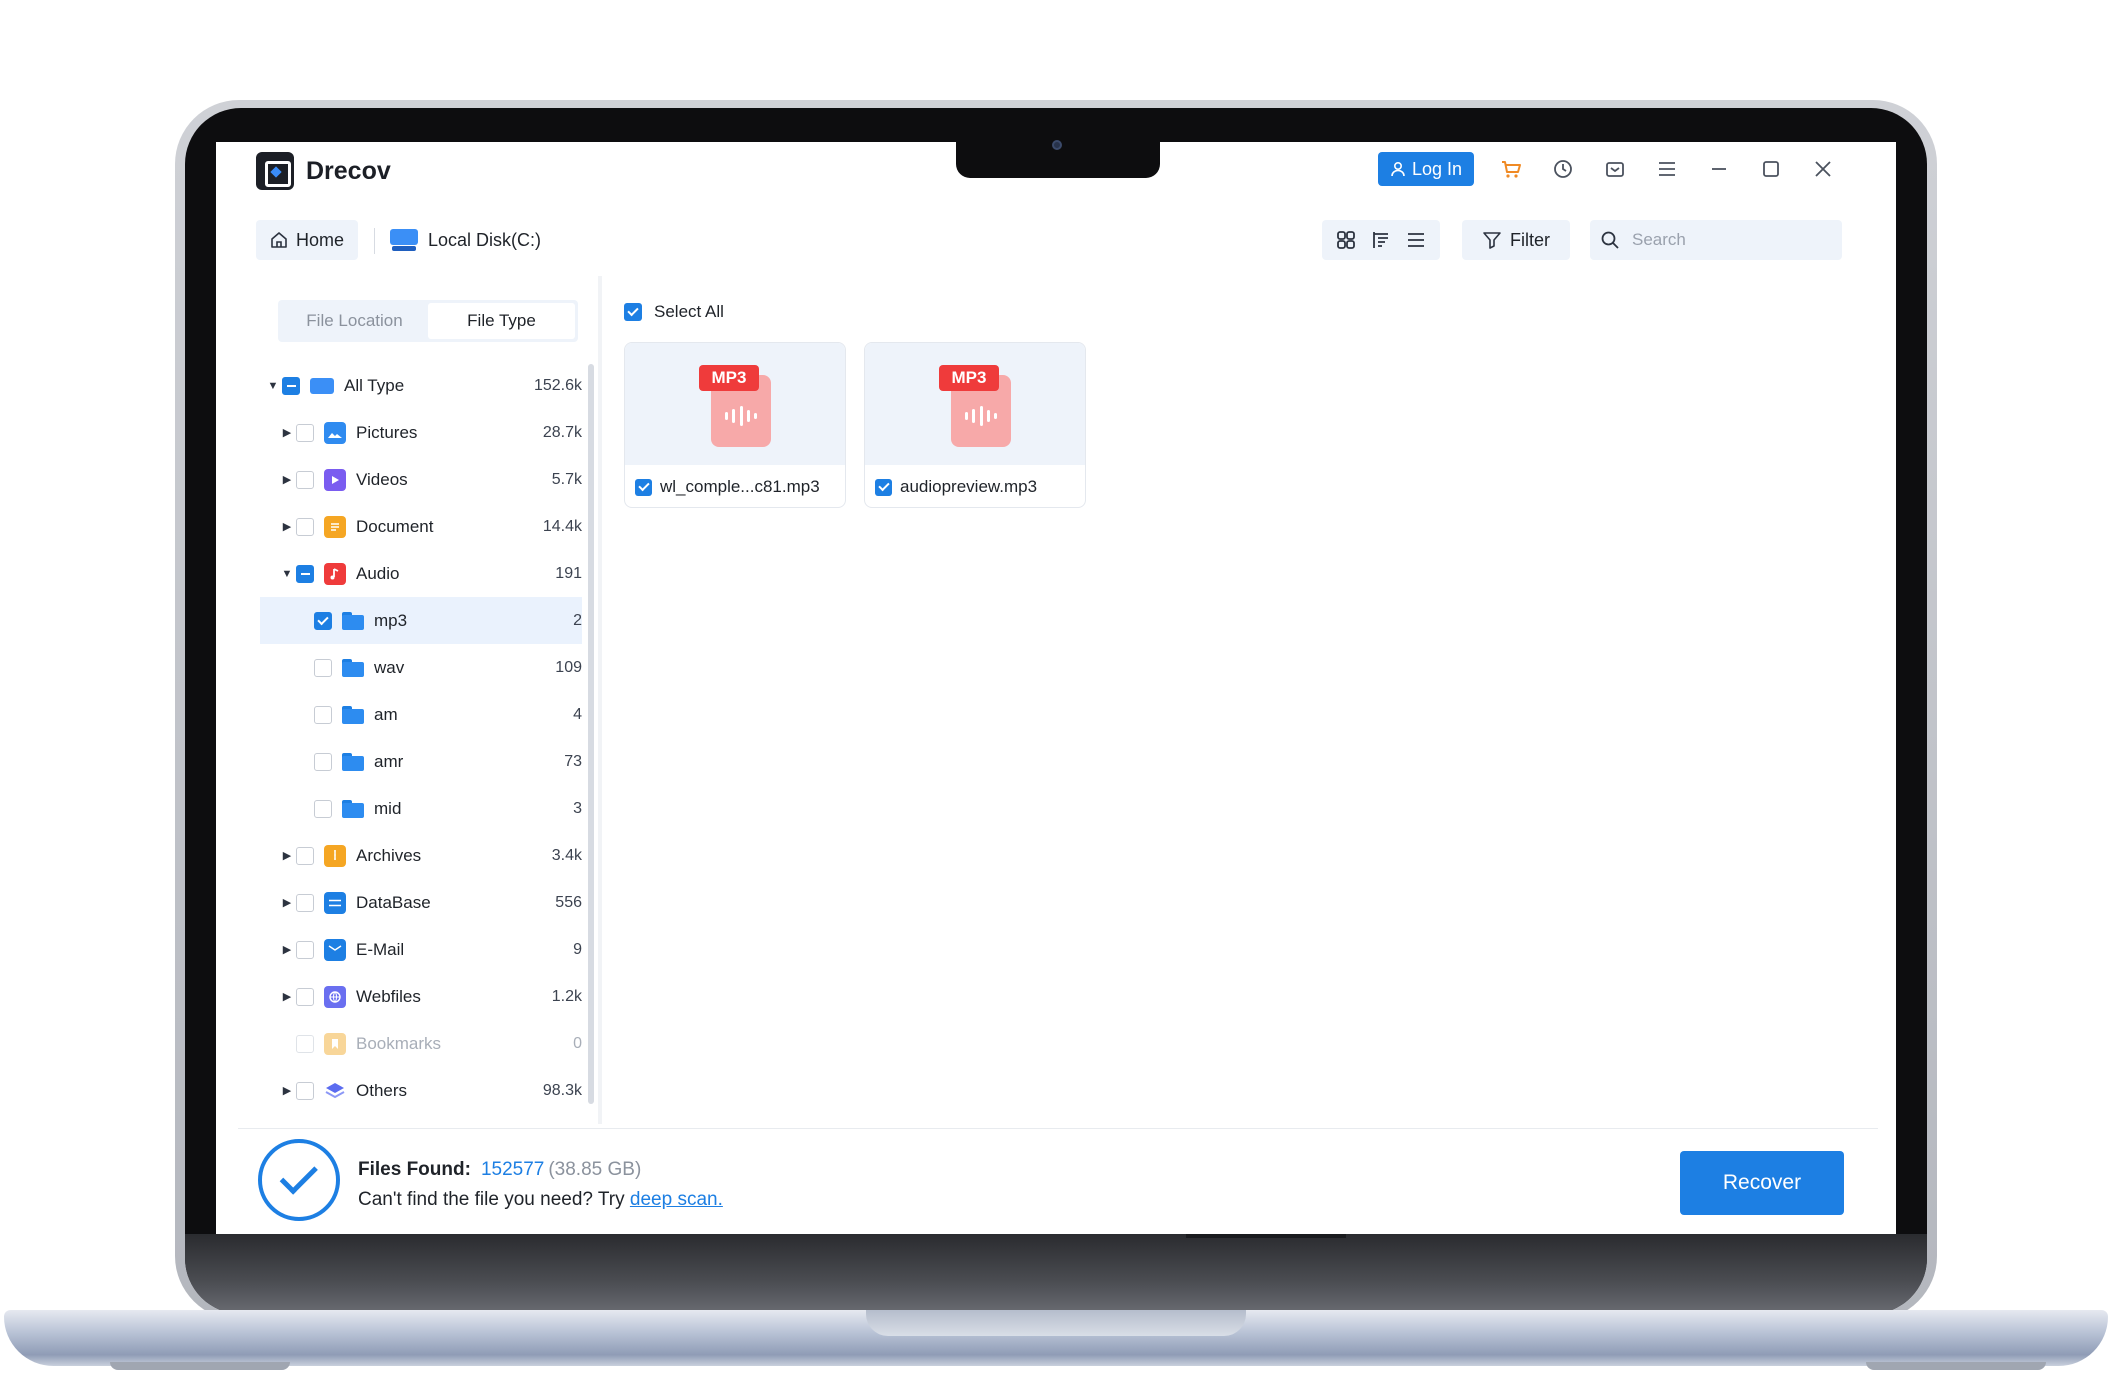 The image size is (2112, 1377). Describe the element at coordinates (1056, 241) in the screenshot. I see `toolbar: Home Local Disk(C:) Filter` at that location.